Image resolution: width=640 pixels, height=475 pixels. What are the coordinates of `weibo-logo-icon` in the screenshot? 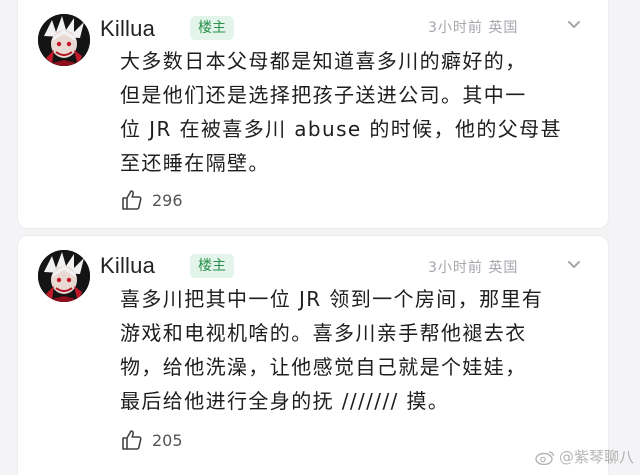 It's located at (545, 457).